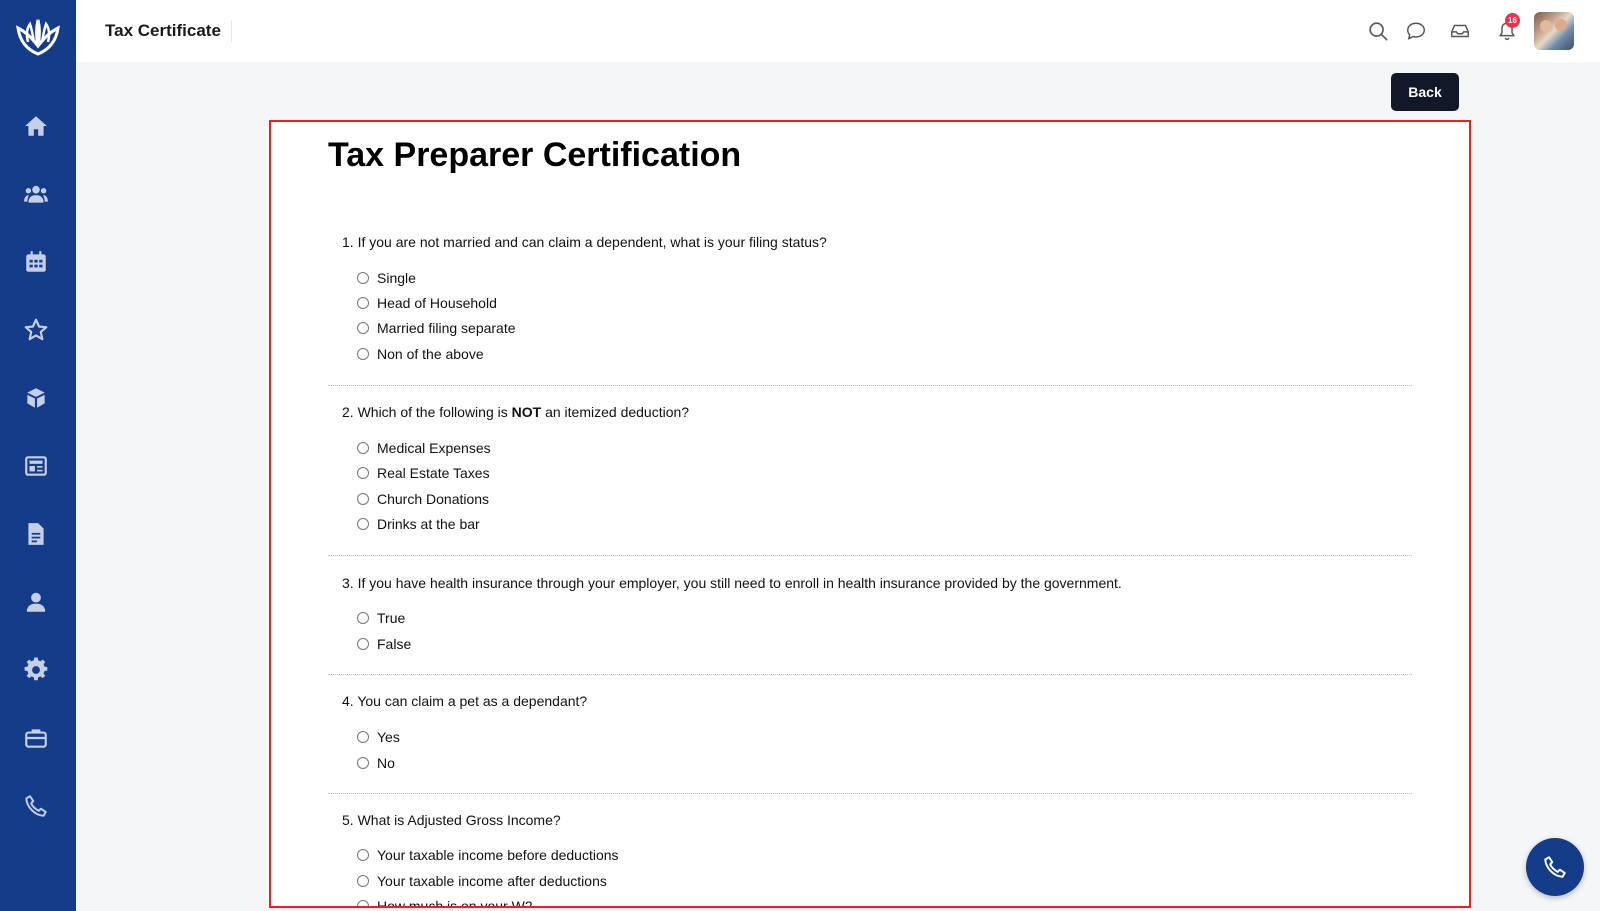  Describe the element at coordinates (376, 763) in the screenshot. I see `option-no: No` at that location.